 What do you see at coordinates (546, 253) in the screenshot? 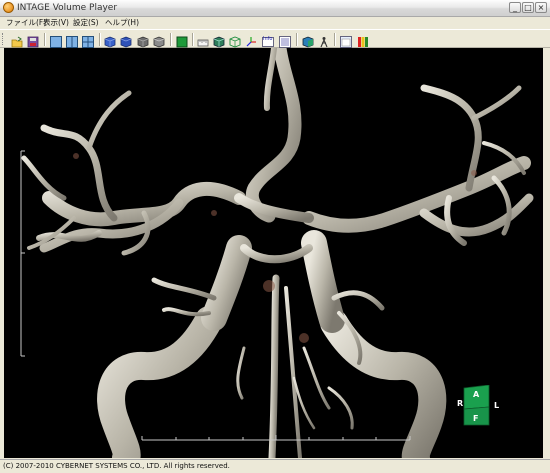
I see `window-right-border` at bounding box center [546, 253].